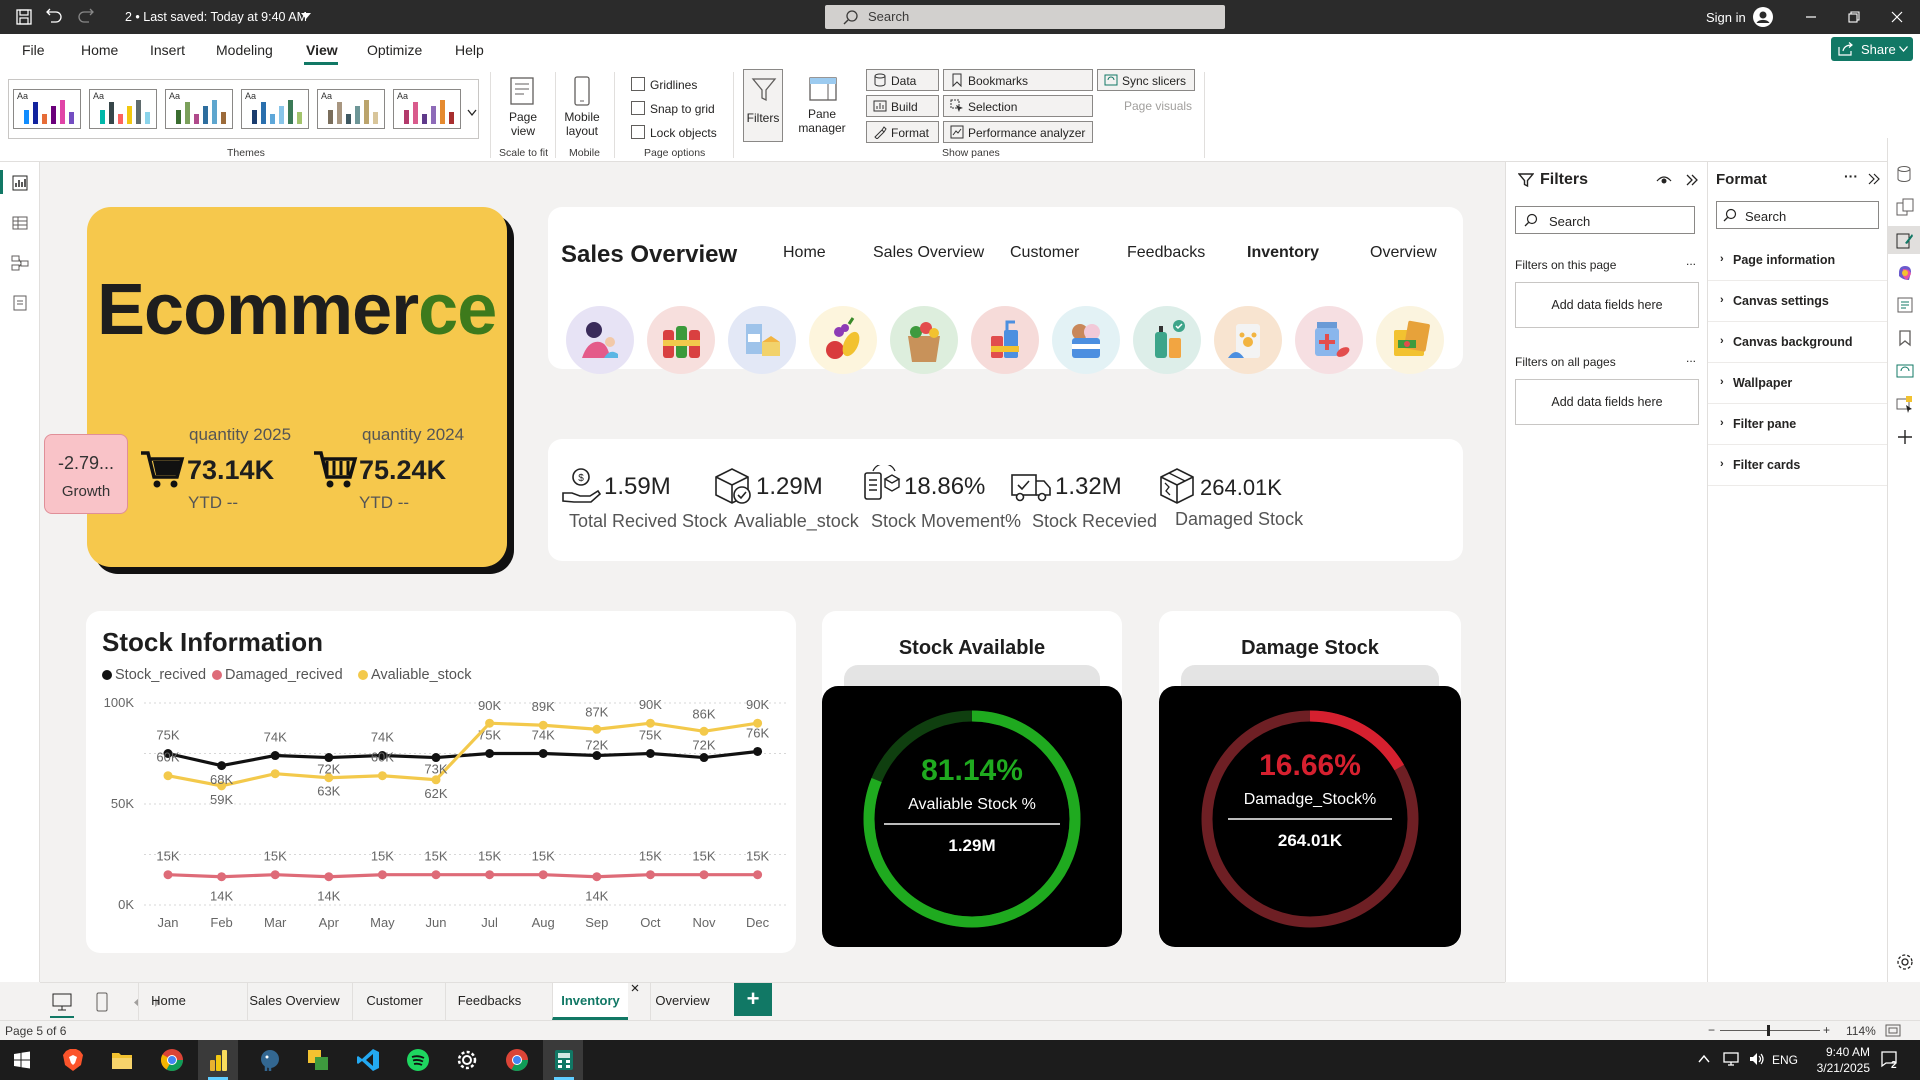  I want to click on nav-link-overview: Overview, so click(1403, 253).